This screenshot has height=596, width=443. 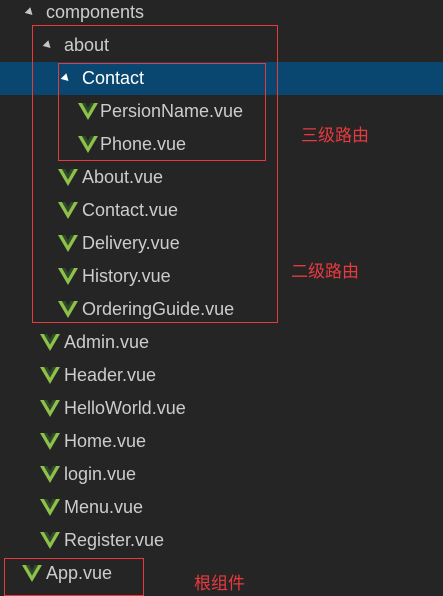 I want to click on file-label: Register.vue, so click(x=114, y=540).